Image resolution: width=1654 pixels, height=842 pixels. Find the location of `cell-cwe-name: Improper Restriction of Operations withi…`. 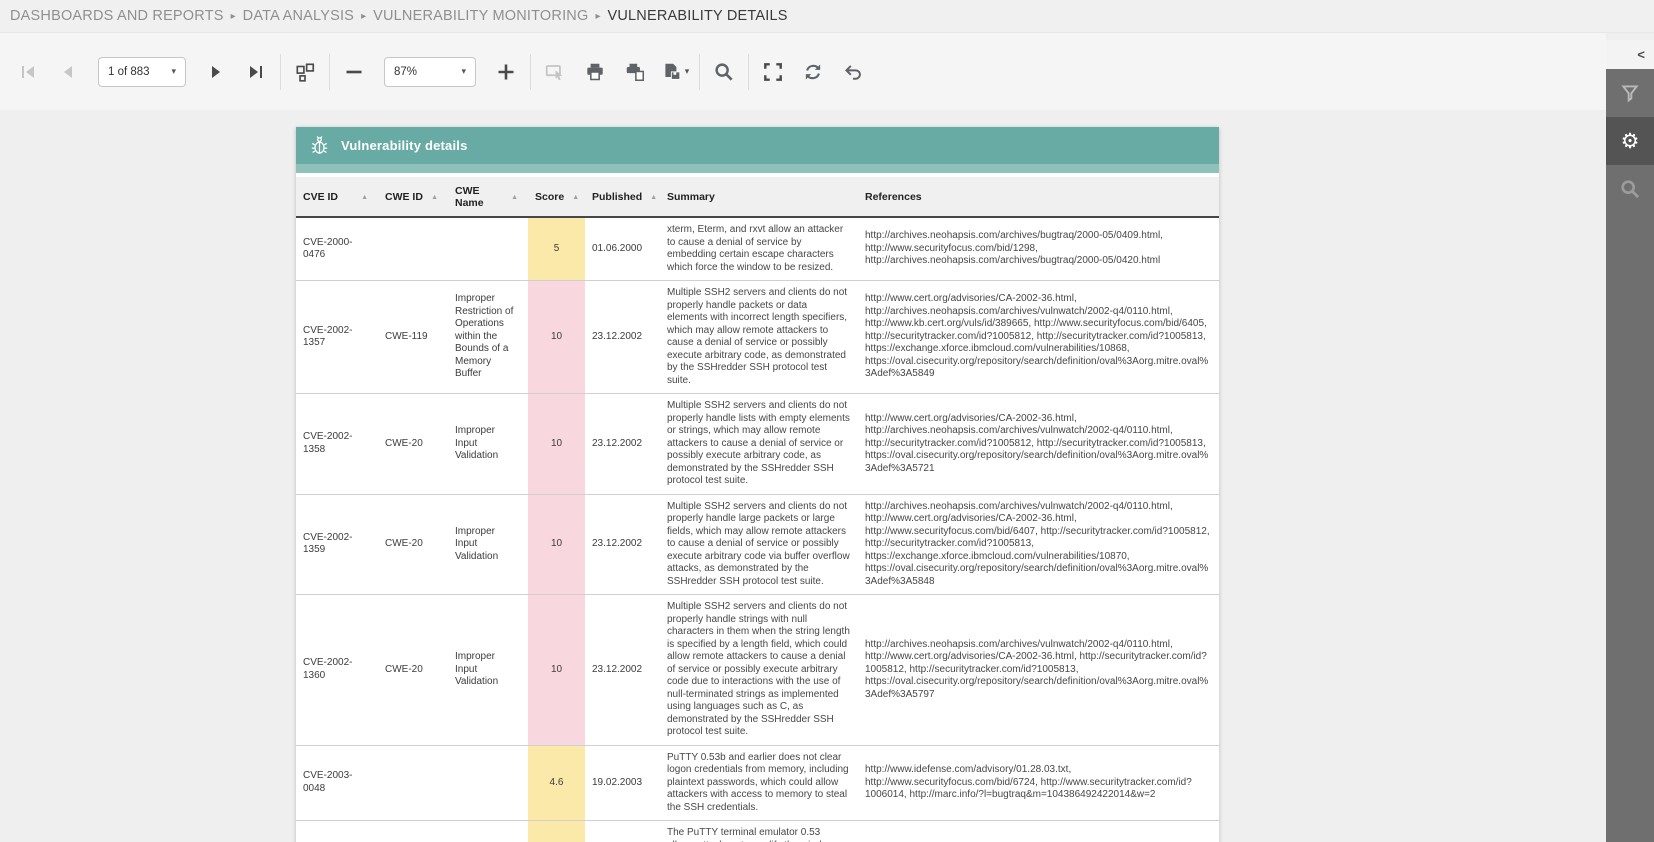

cell-cwe-name: Improper Restriction of Operations withi… is located at coordinates (484, 336).